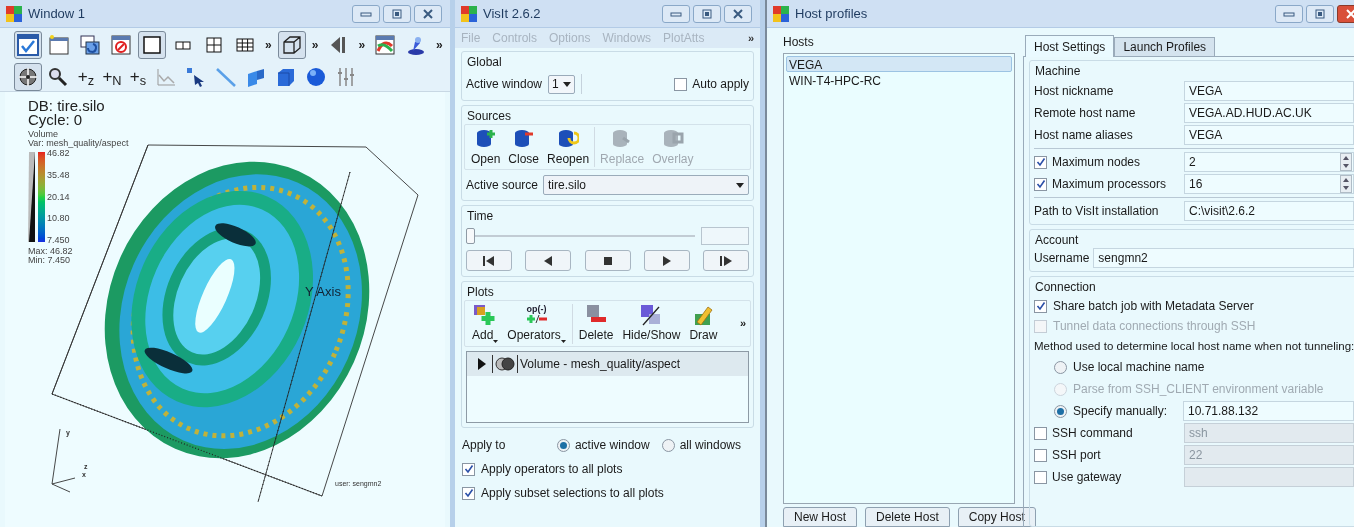 The height and width of the screenshot is (527, 1354). I want to click on checkbox-label: Auto apply, so click(720, 84).